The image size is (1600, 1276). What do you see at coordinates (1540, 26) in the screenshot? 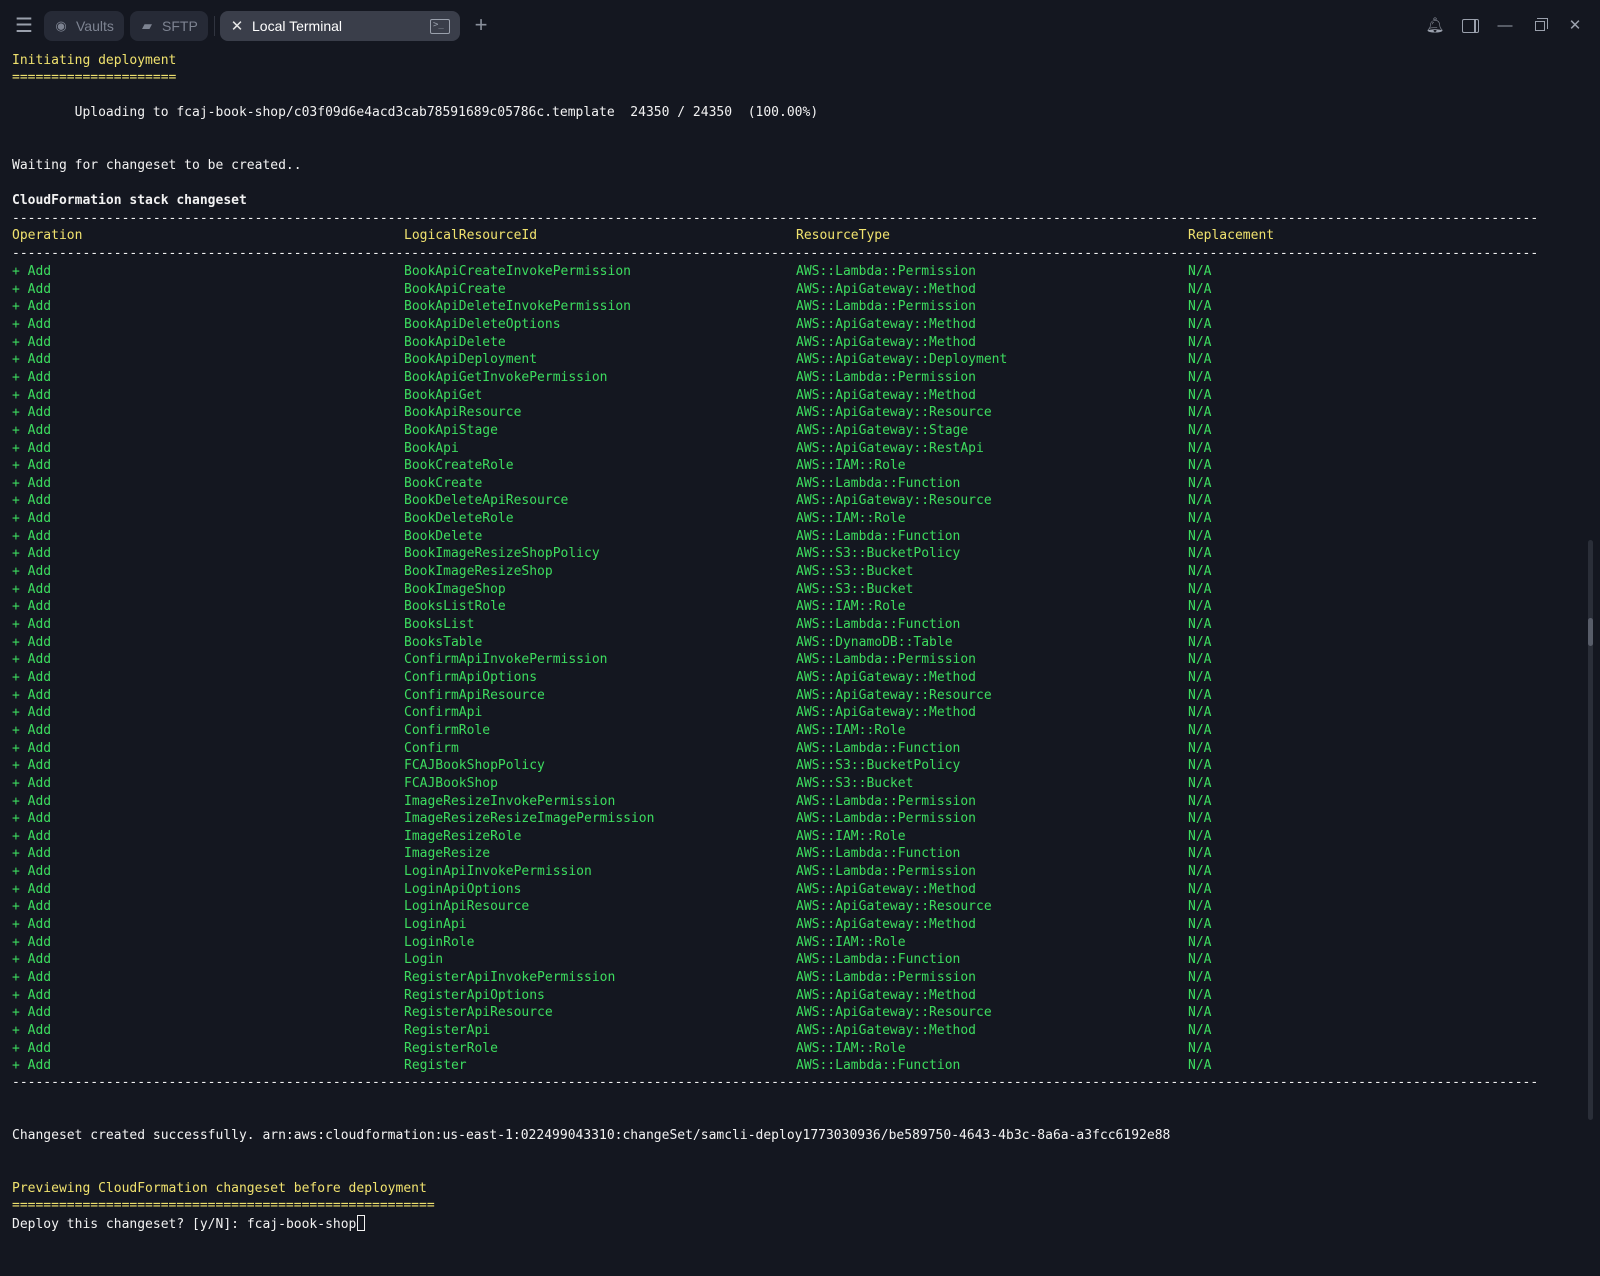
I see `restore-window-icon` at bounding box center [1540, 26].